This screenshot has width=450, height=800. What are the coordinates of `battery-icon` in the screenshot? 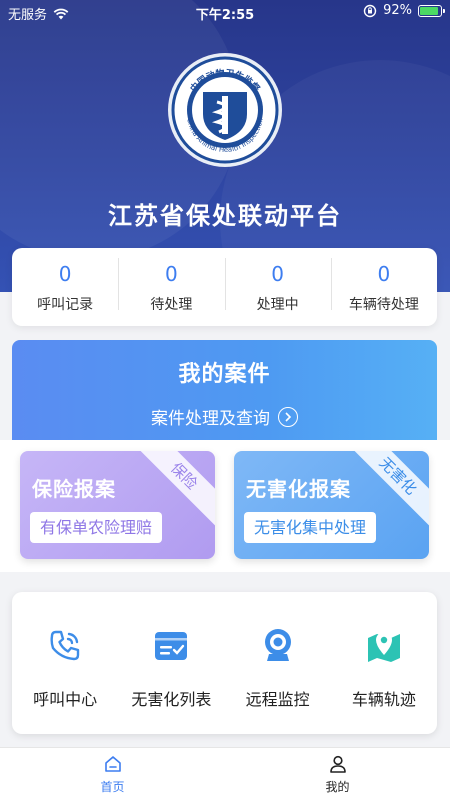 It's located at (431, 10).